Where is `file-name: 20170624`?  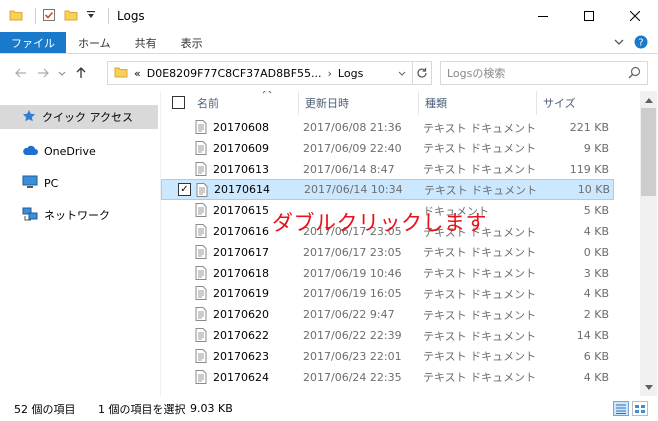 file-name: 20170624 is located at coordinates (241, 377).